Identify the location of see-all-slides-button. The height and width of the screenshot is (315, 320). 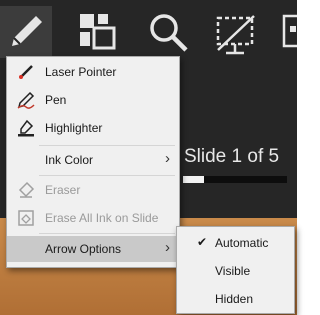
(98, 32).